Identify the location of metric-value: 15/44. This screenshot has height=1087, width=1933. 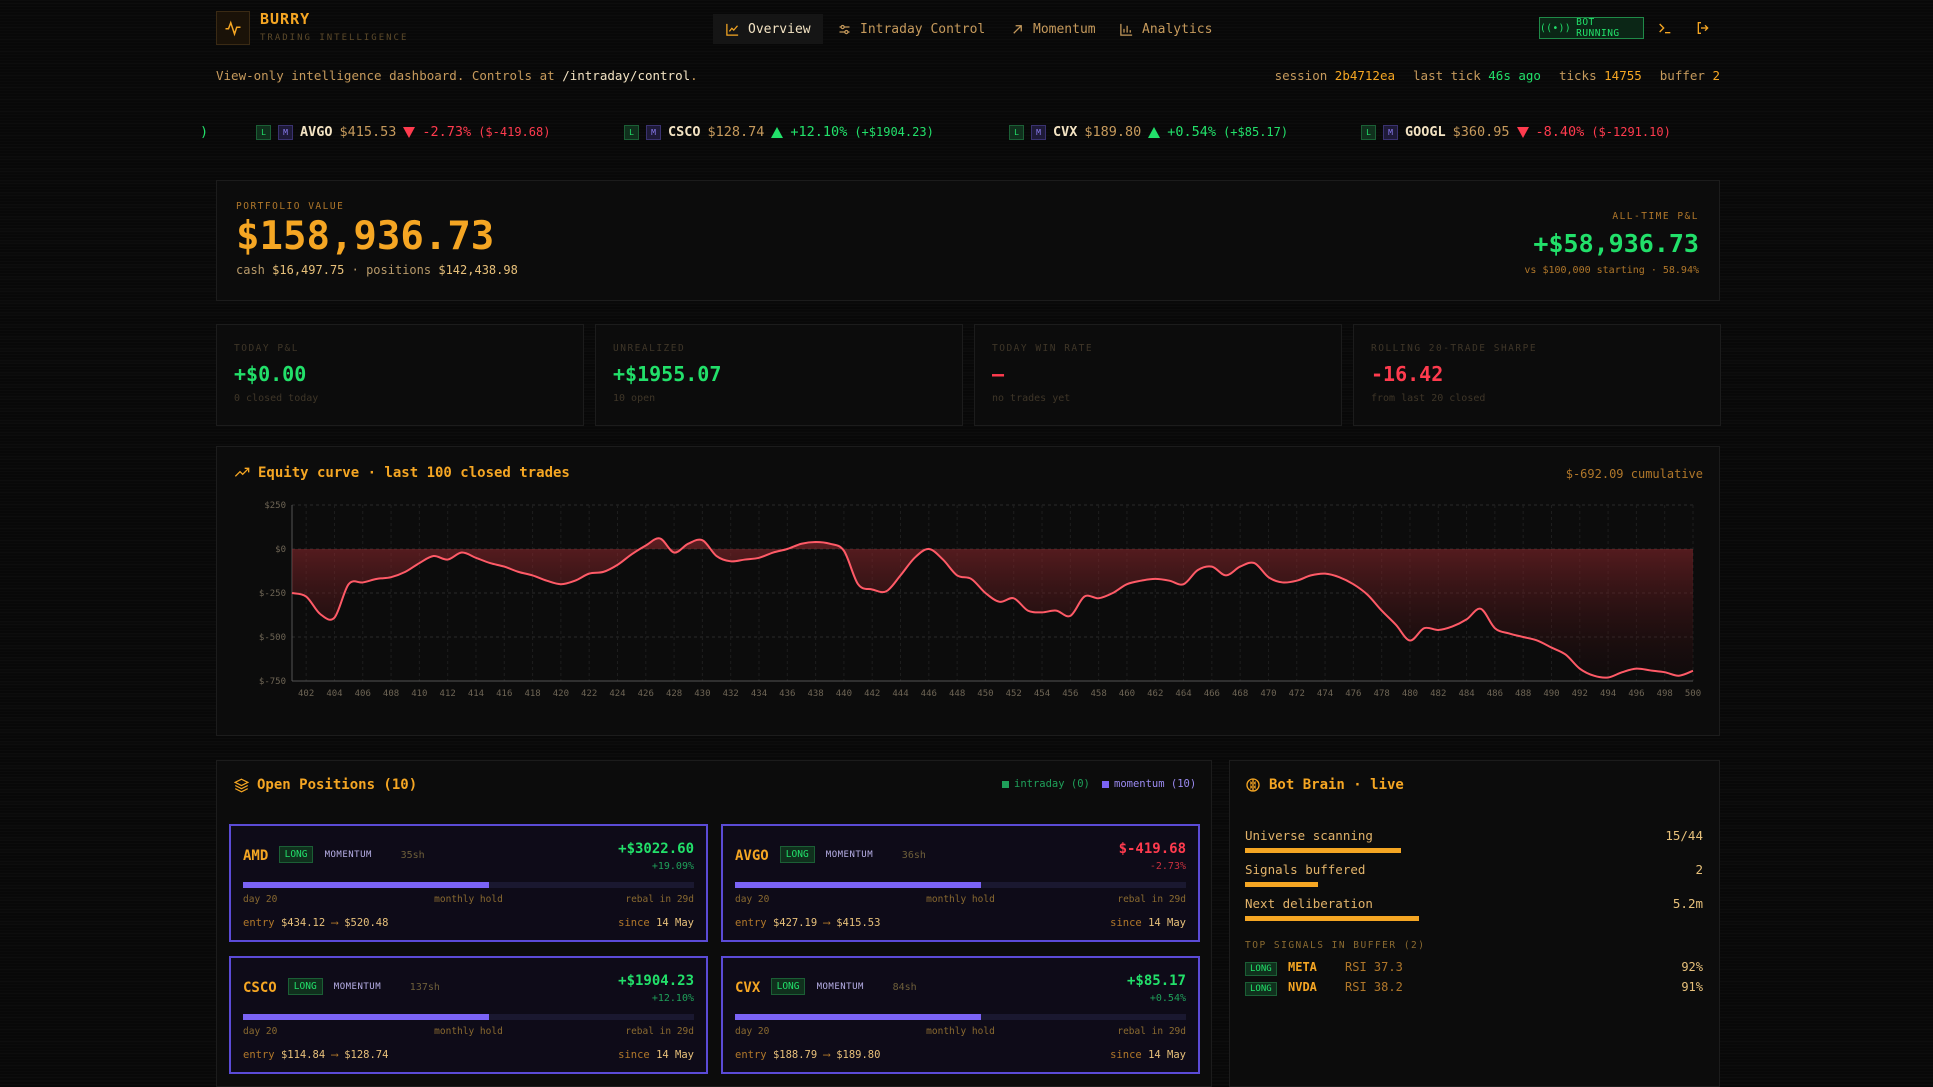
(1684, 835).